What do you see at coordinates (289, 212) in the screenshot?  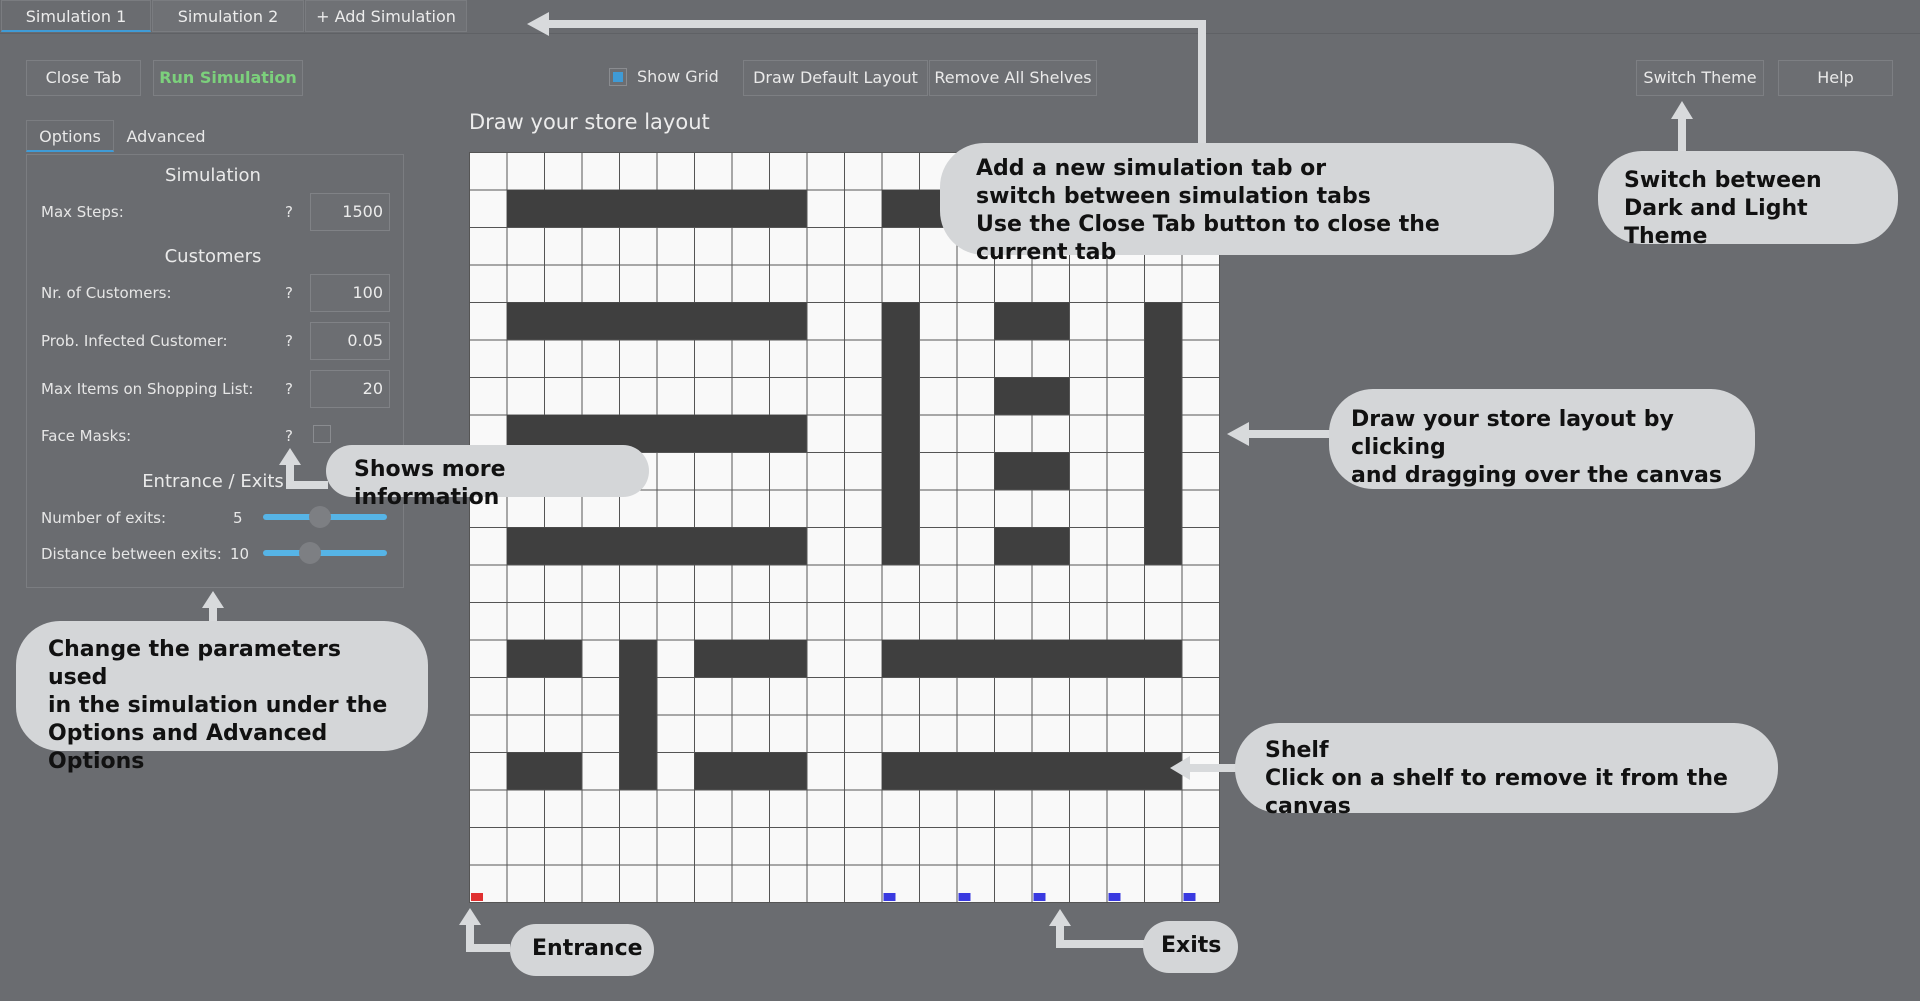 I see `max-steps-help: ?` at bounding box center [289, 212].